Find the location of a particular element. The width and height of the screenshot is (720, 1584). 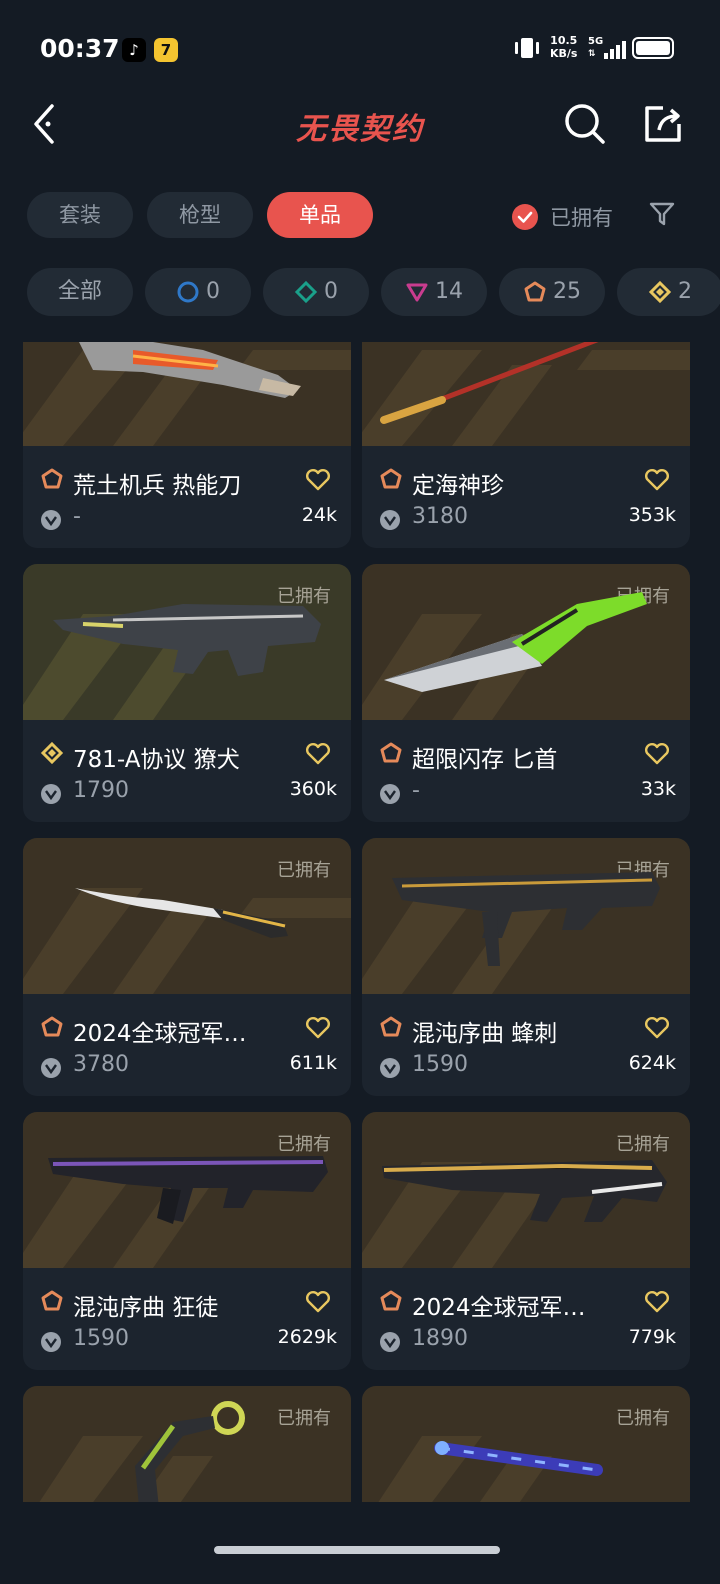

item-info: 超限闪存 匕首 - 33k is located at coordinates (526, 771).